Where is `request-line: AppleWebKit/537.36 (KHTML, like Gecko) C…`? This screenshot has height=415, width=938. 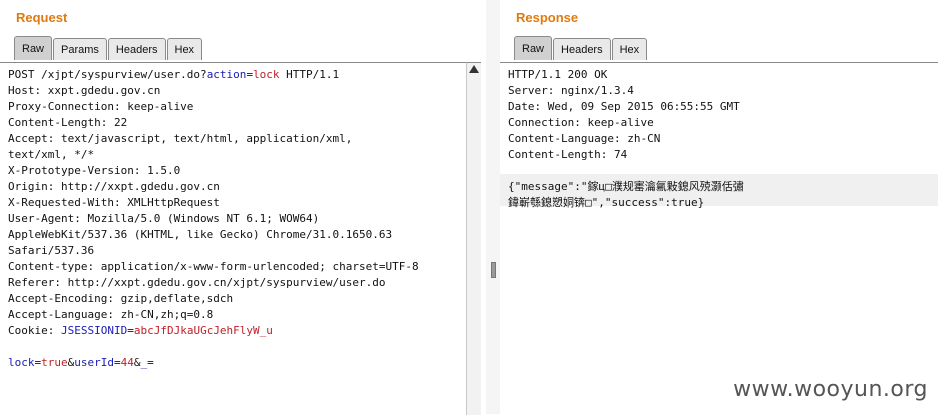
request-line: AppleWebKit/537.36 (KHTML, like Gecko) C… is located at coordinates (213, 235).